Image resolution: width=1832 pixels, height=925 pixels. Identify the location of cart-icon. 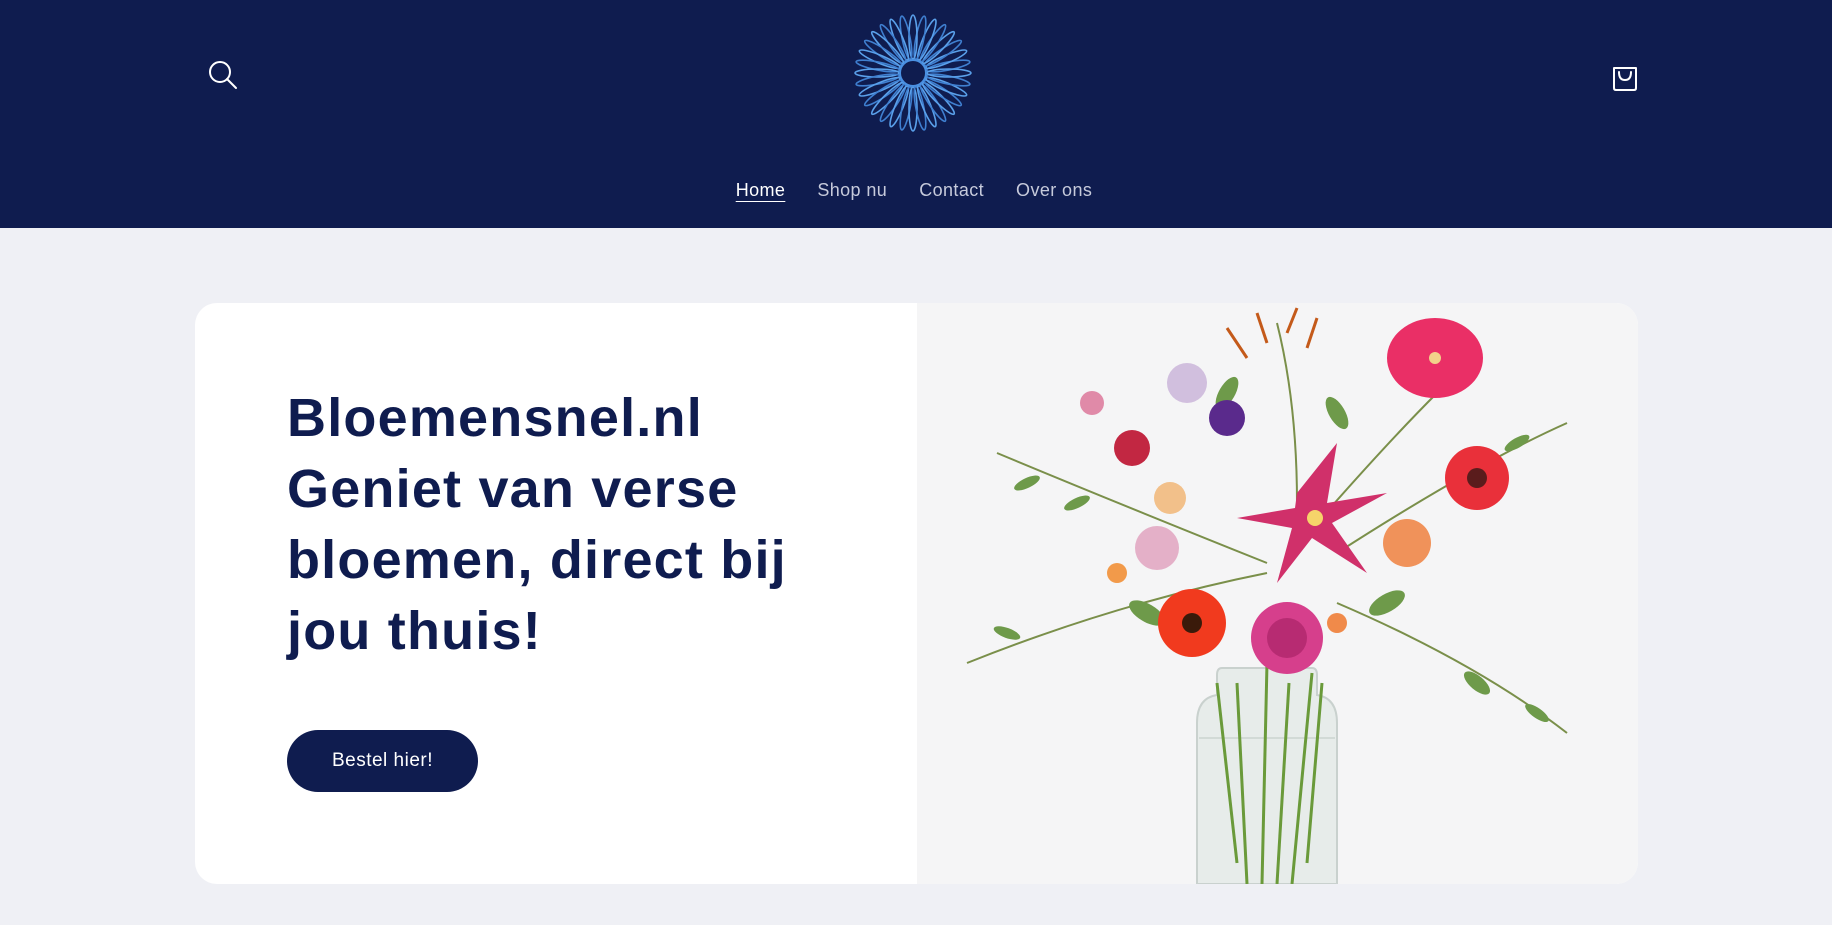
(1625, 79).